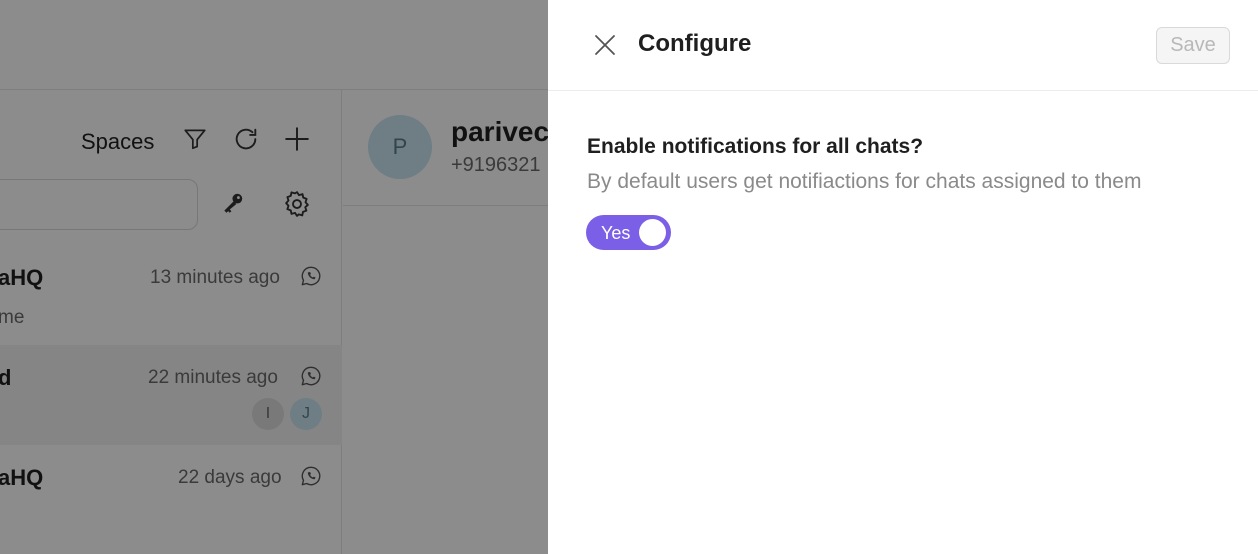  I want to click on toggle-label: Yes, so click(616, 233).